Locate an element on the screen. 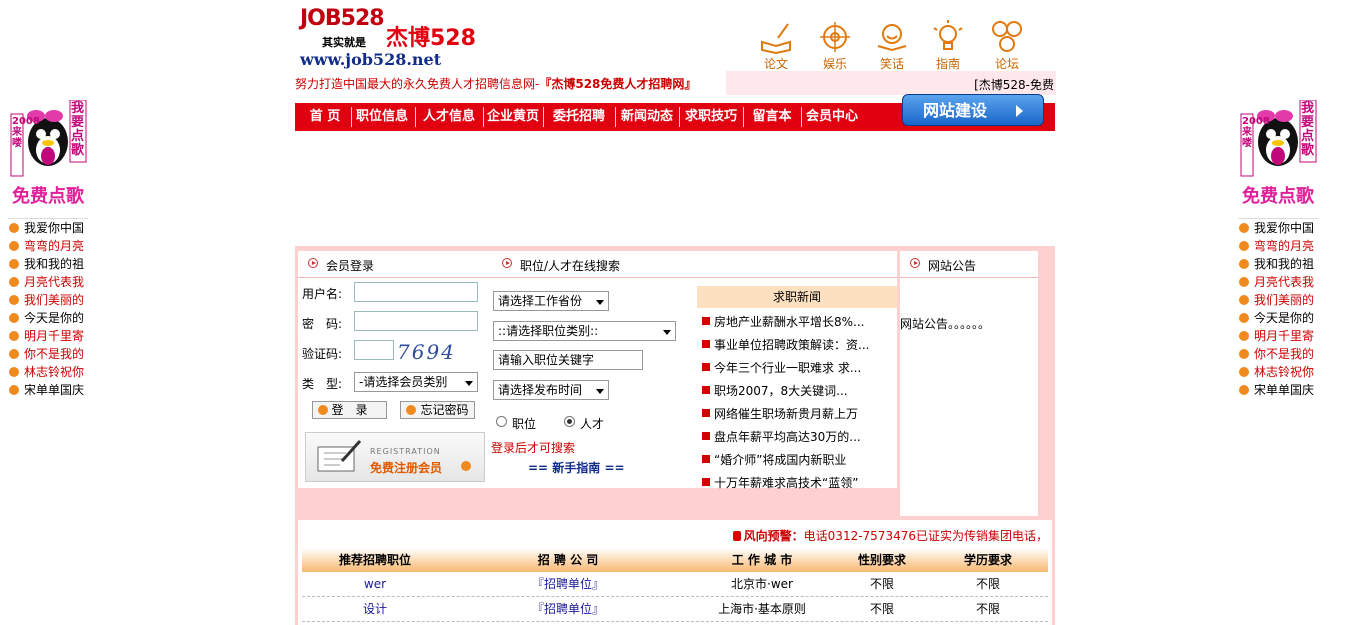 This screenshot has height=625, width=1348. smile-icon is located at coordinates (892, 38).